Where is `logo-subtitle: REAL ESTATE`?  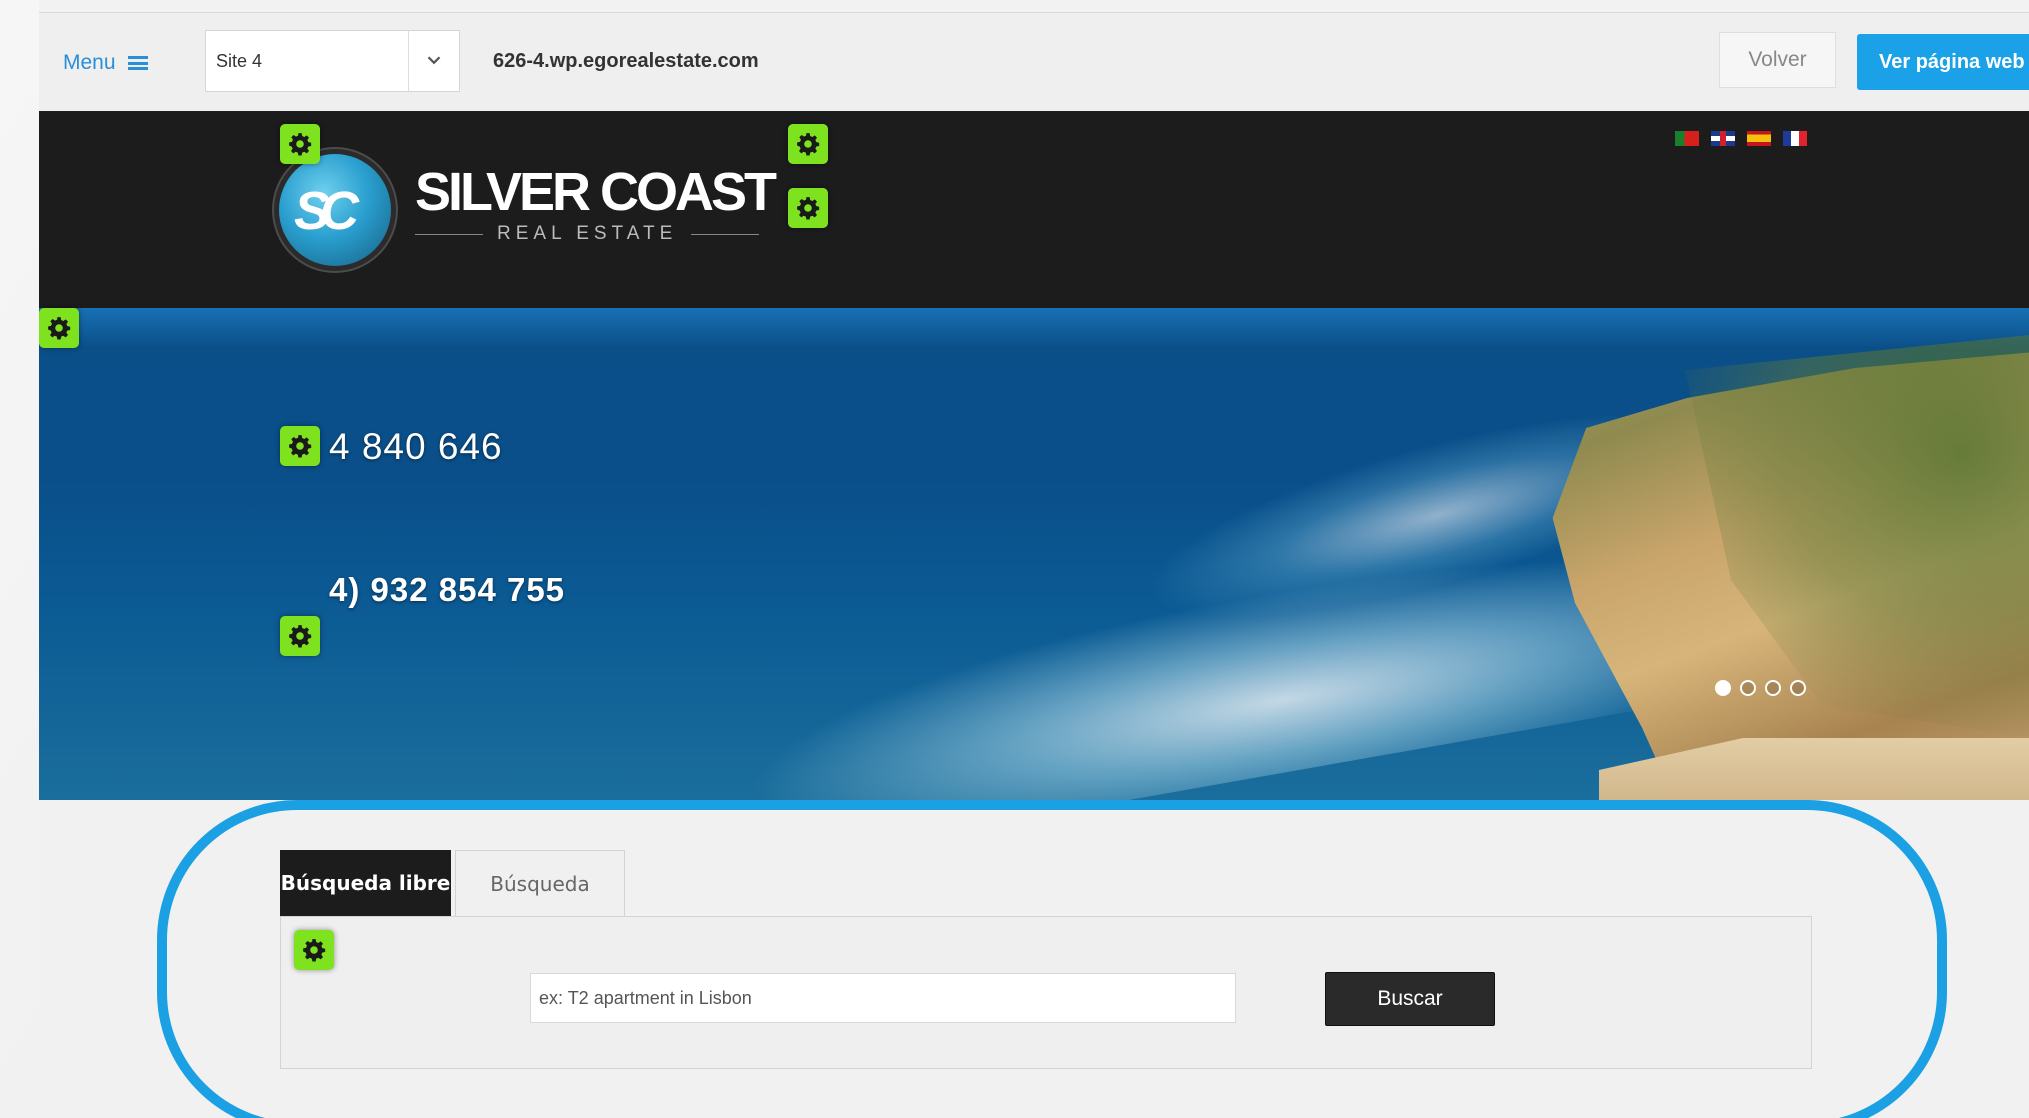
logo-subtitle: REAL ESTATE is located at coordinates (587, 234).